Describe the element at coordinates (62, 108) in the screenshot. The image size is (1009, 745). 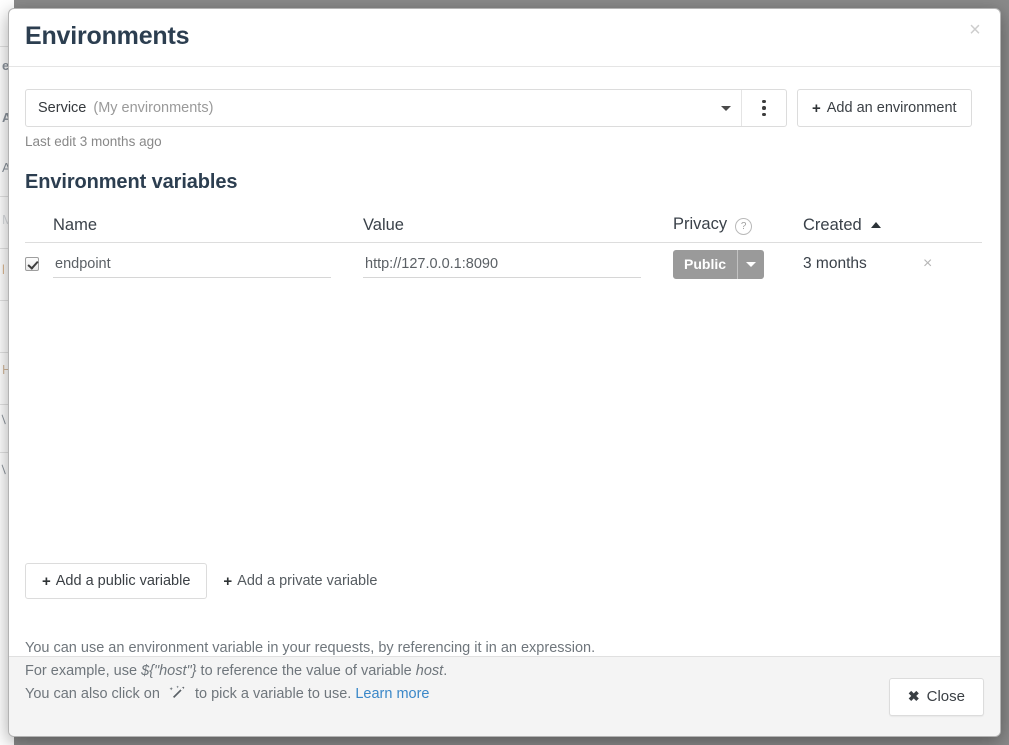
I see `environment-name: Service` at that location.